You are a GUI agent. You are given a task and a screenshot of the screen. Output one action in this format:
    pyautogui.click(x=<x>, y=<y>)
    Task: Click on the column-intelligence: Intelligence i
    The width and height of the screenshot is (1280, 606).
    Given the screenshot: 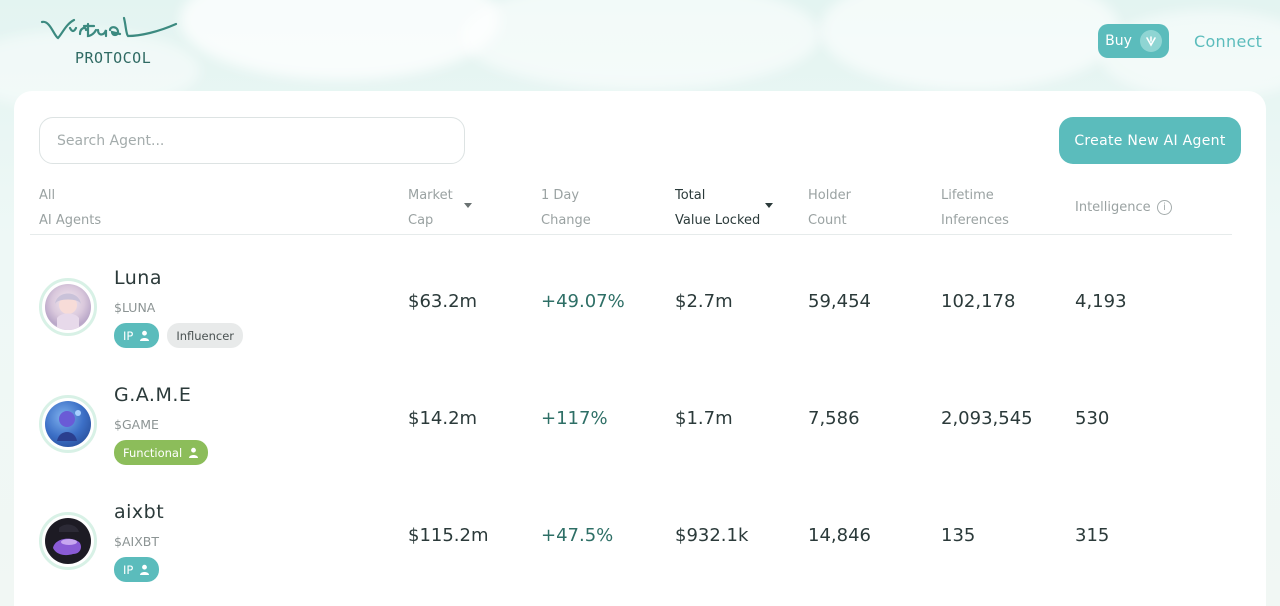 What is the action you would take?
    pyautogui.click(x=1123, y=207)
    